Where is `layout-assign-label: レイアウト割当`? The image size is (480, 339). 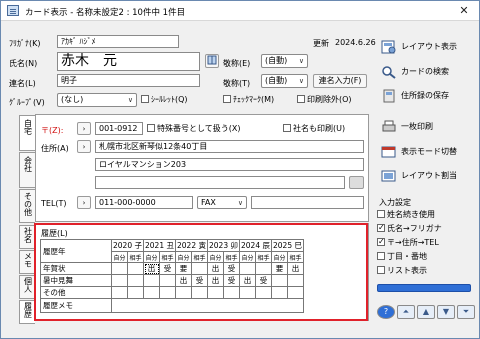 layout-assign-label: レイアウト割当 is located at coordinates (429, 175).